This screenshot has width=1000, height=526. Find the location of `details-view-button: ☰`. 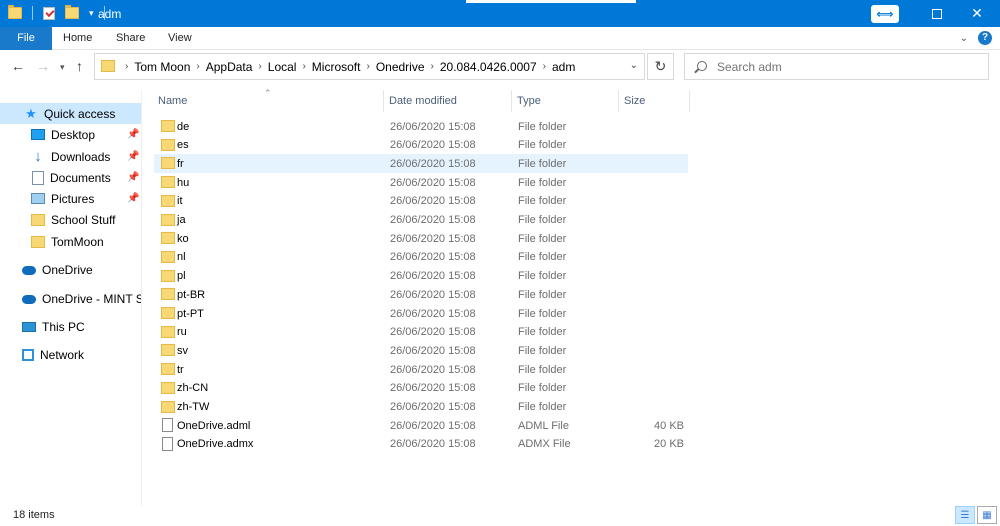

details-view-button: ☰ is located at coordinates (965, 515).